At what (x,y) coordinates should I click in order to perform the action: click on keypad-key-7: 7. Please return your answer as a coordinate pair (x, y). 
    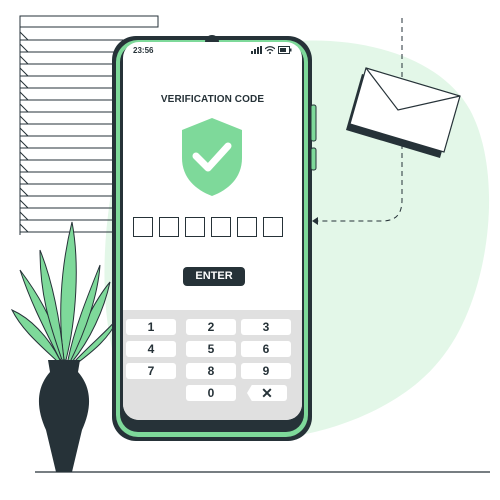
    Looking at the image, I should click on (151, 371).